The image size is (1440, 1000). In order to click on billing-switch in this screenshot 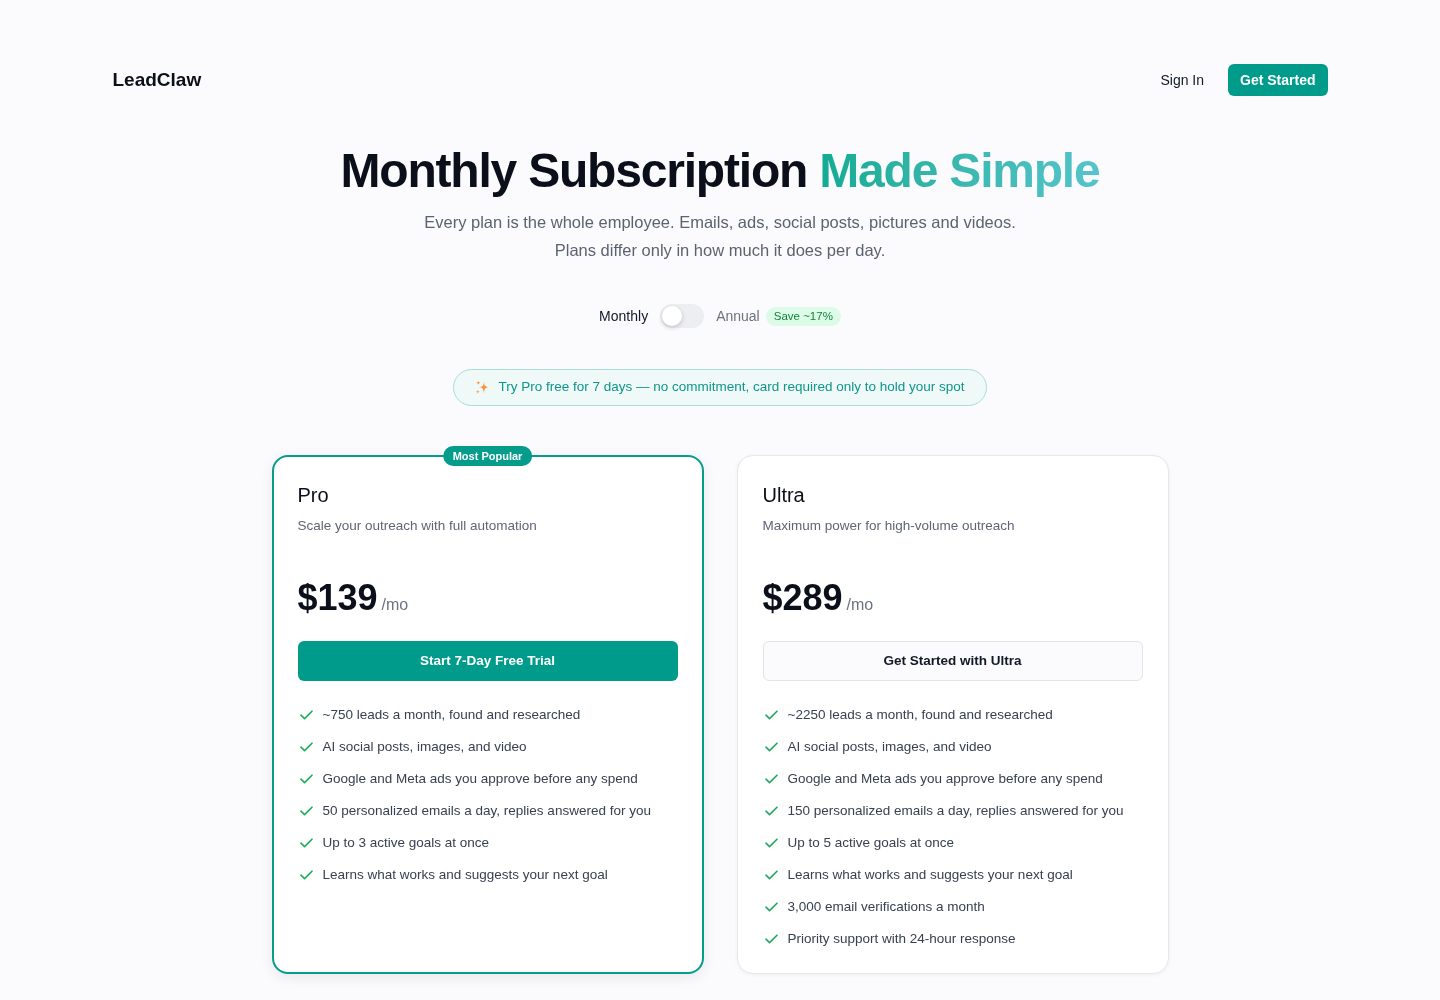, I will do `click(682, 316)`.